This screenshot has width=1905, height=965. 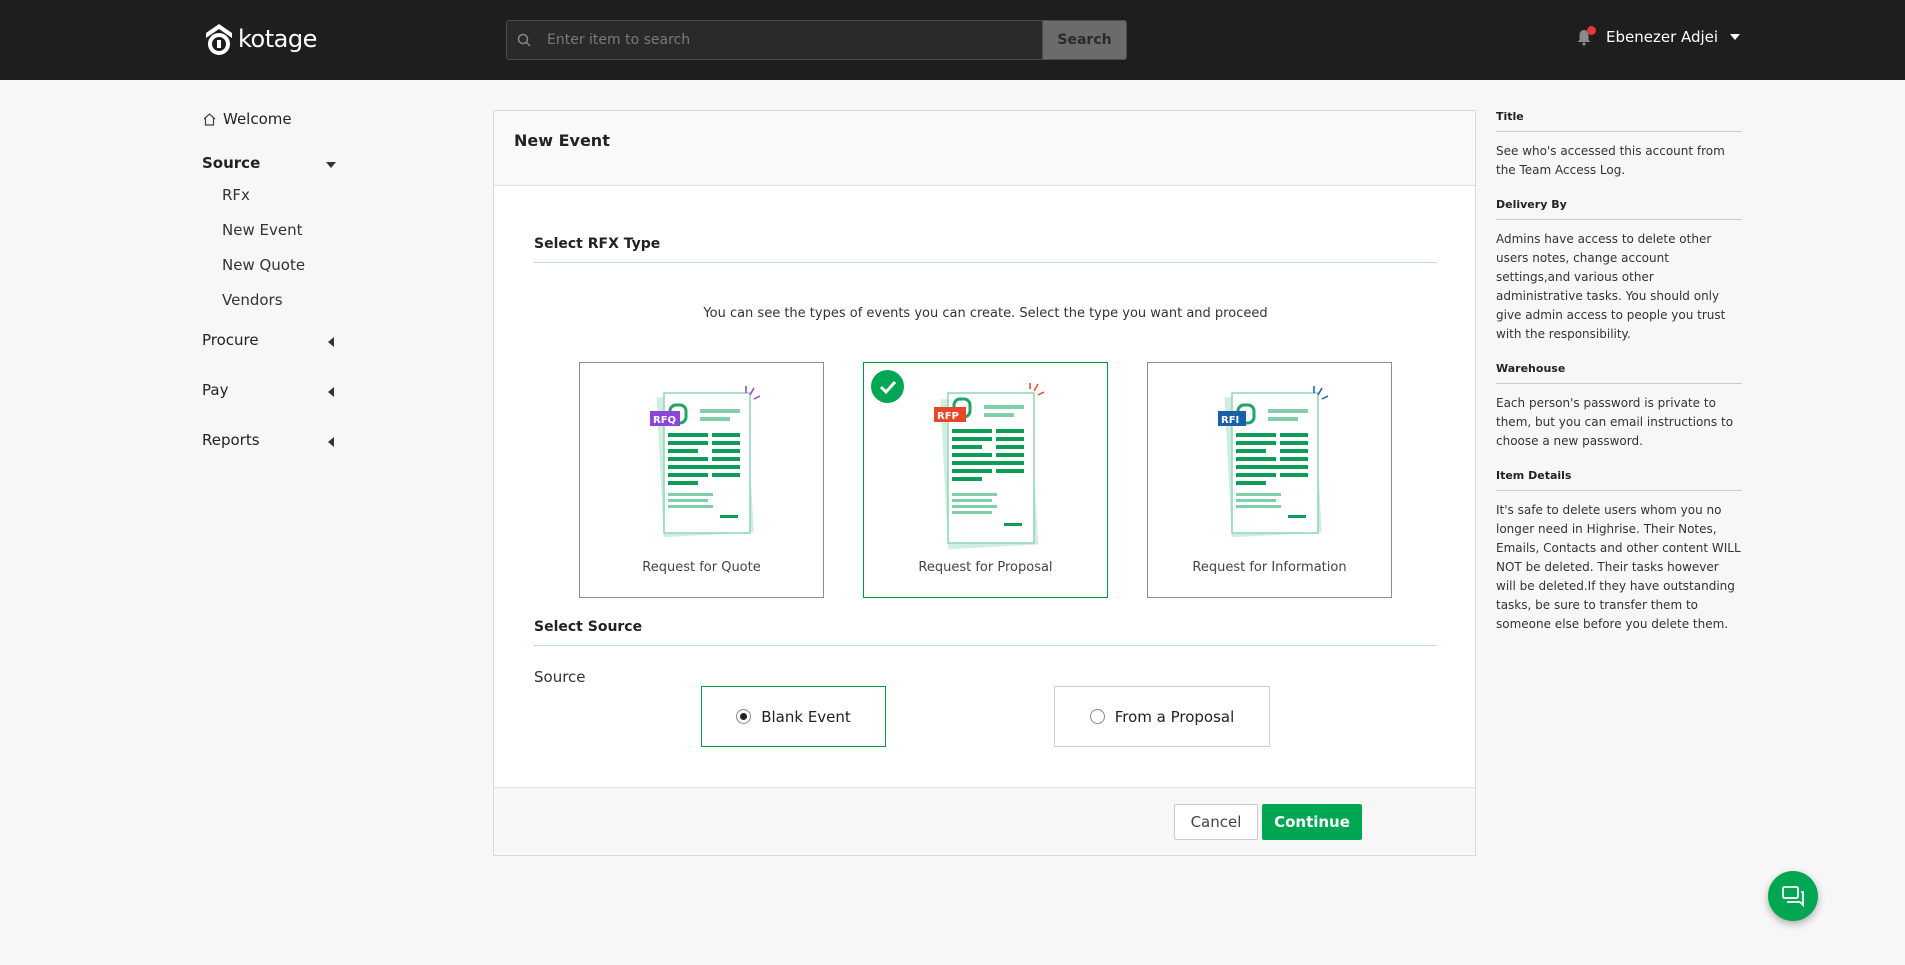 I want to click on svg-text: RFP, so click(x=948, y=416).